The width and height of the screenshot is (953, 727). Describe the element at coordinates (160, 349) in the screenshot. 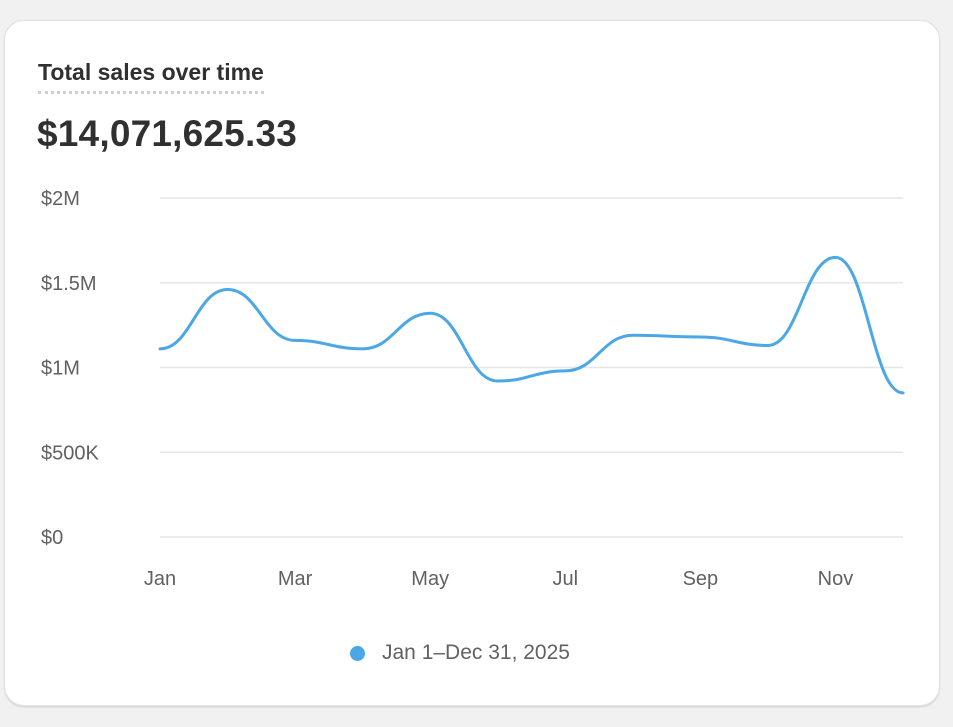

I see `data-point-jan` at that location.